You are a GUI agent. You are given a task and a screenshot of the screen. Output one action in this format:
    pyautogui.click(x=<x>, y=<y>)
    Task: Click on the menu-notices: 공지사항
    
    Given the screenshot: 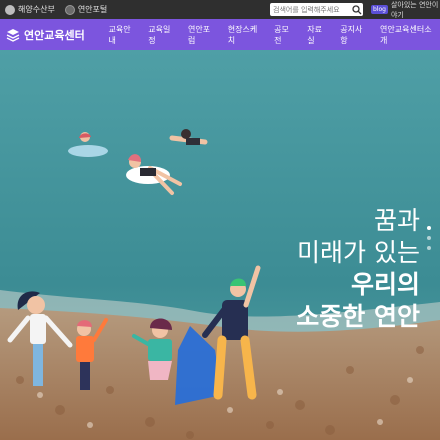 What is the action you would take?
    pyautogui.click(x=354, y=35)
    